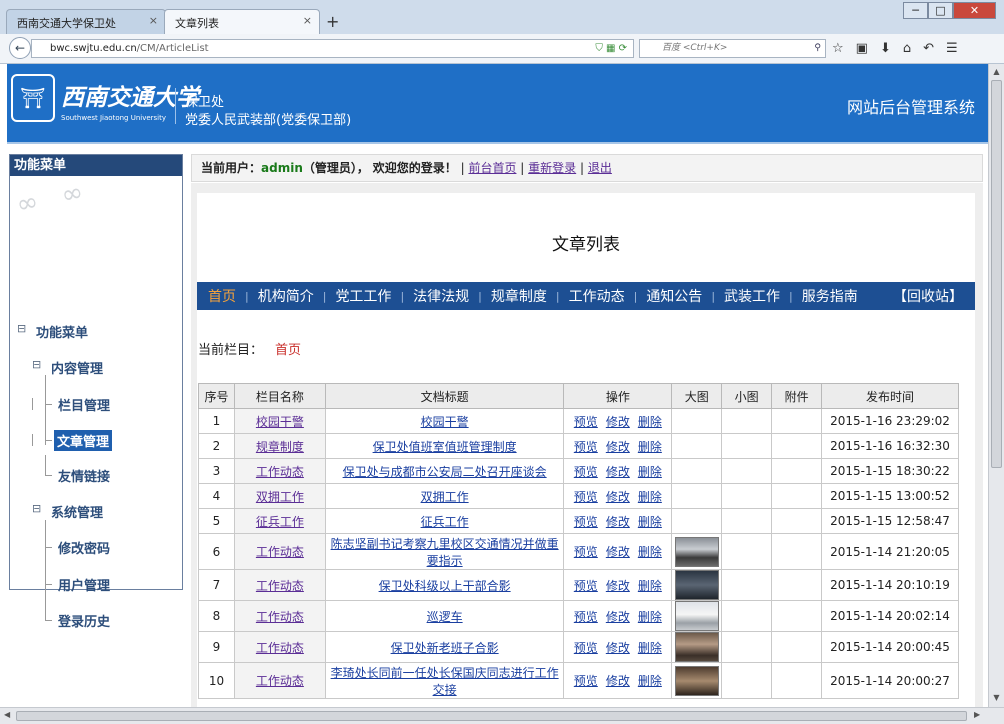 Image resolution: width=1004 pixels, height=724 pixels. I want to click on nav-item-party-work: 党工工作, so click(363, 296).